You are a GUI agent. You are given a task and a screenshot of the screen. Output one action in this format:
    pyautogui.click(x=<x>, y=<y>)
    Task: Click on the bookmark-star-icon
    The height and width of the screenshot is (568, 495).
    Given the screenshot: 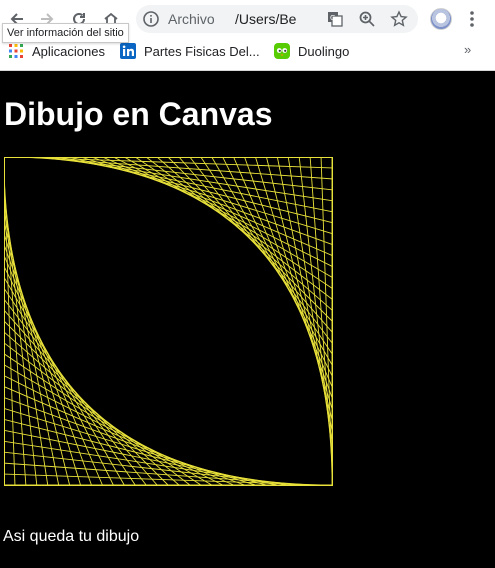 What is the action you would take?
    pyautogui.click(x=399, y=19)
    